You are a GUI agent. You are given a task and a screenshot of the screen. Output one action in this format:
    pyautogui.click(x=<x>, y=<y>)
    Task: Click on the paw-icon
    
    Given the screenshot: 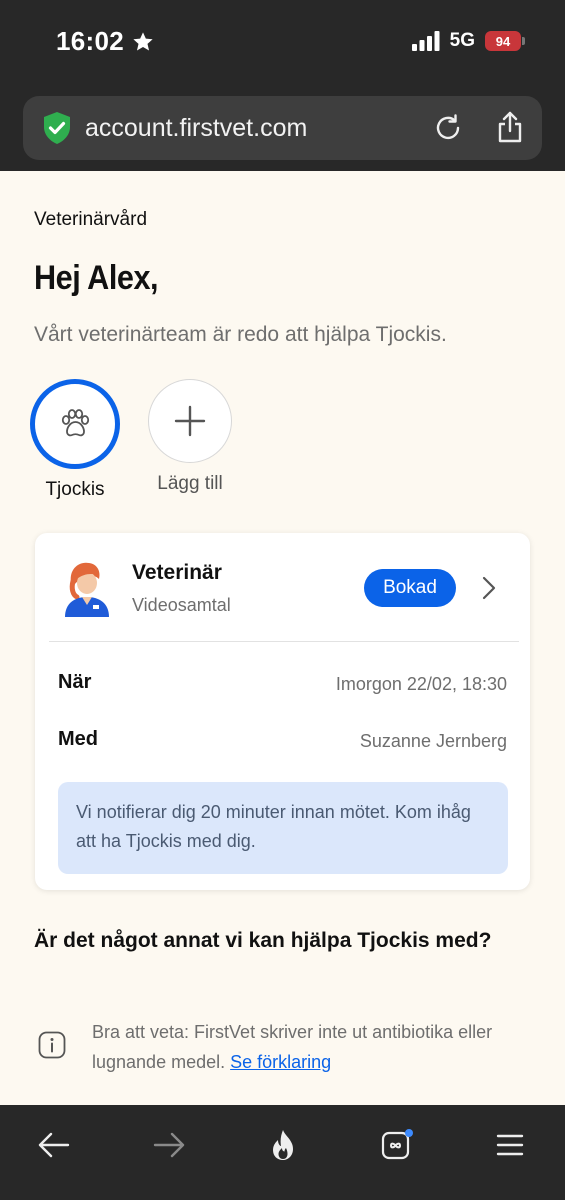 What is the action you would take?
    pyautogui.click(x=75, y=423)
    